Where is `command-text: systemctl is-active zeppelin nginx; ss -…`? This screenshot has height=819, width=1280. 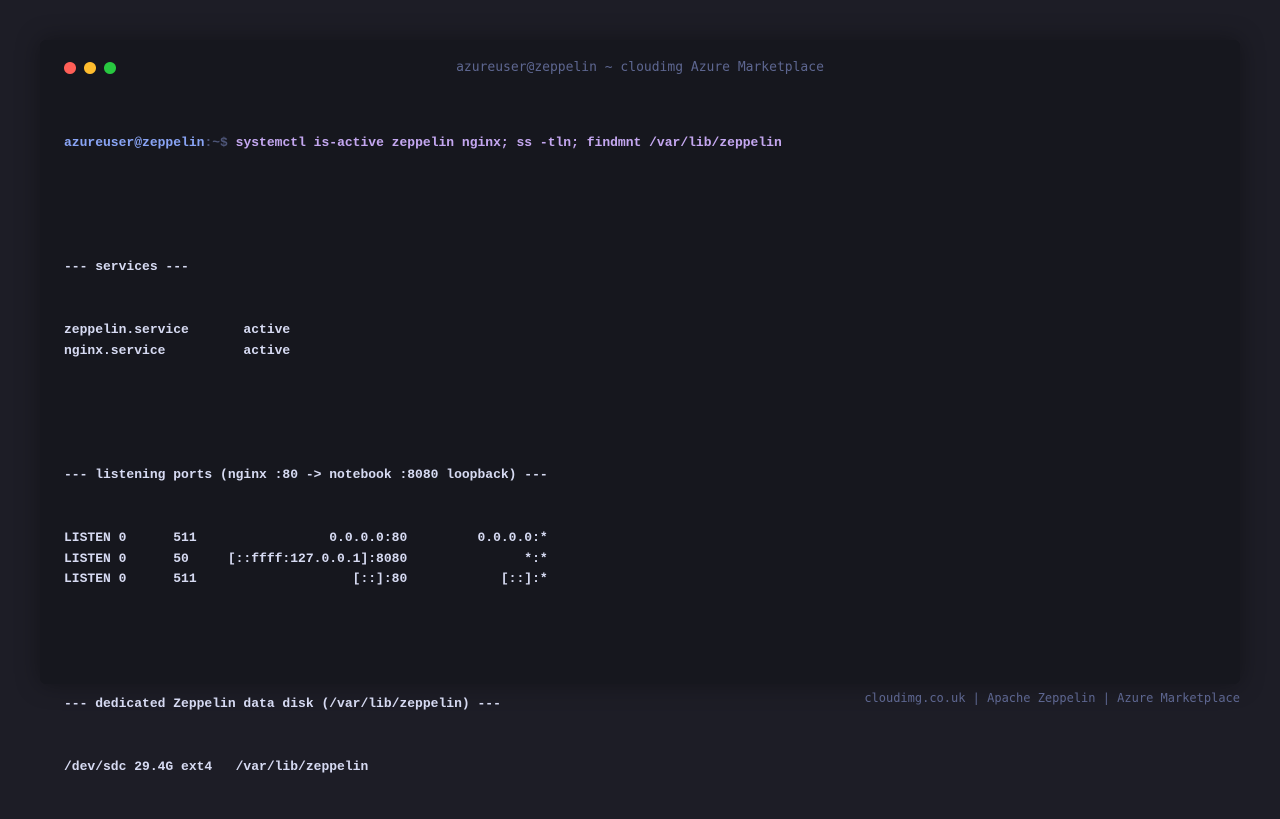 command-text: systemctl is-active zeppelin nginx; ss -… is located at coordinates (508, 142).